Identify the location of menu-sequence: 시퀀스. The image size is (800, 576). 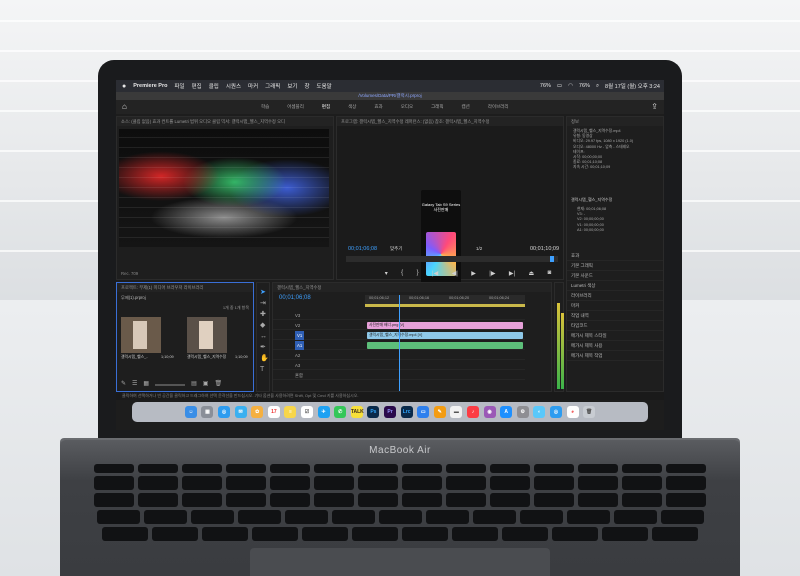
(233, 86).